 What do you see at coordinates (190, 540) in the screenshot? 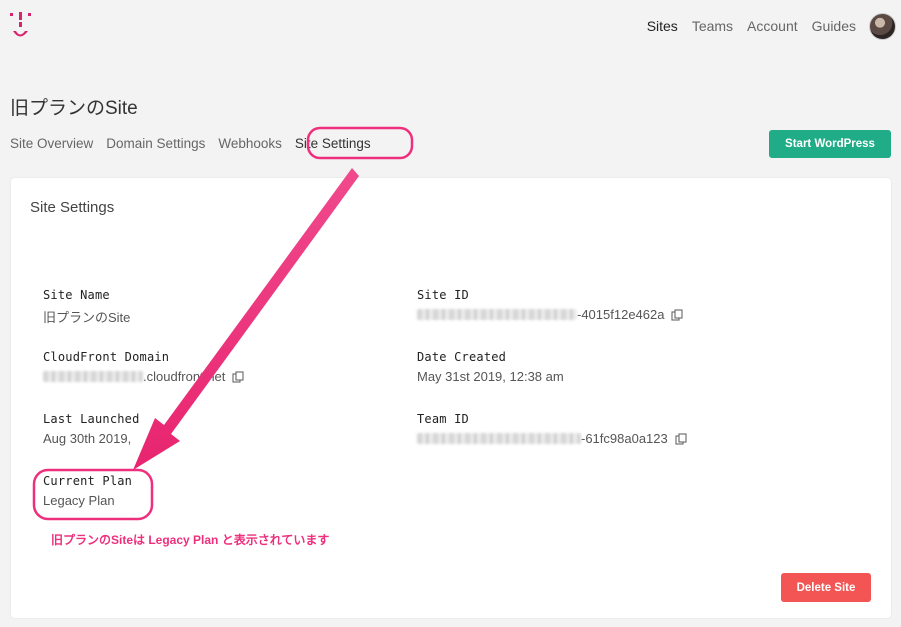
I see `annotation-caption: 旧プランのSiteは Legacy Plan と表示されています` at bounding box center [190, 540].